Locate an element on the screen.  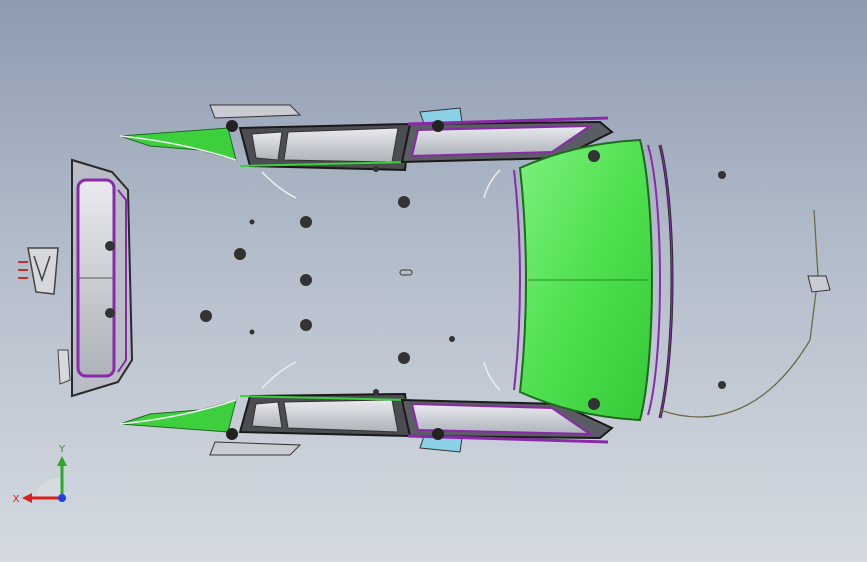
x-axis-head is located at coordinates (27, 498).